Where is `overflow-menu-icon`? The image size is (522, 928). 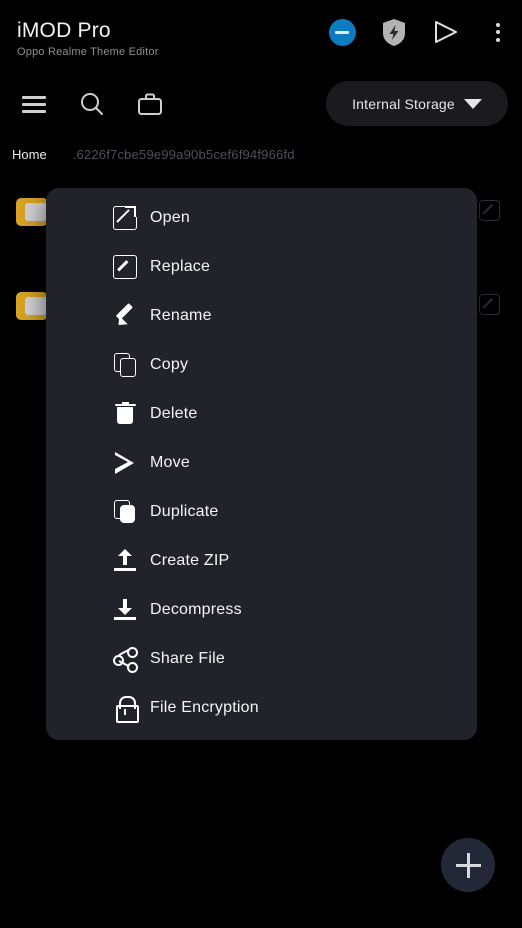
overflow-menu-icon is located at coordinates (498, 32).